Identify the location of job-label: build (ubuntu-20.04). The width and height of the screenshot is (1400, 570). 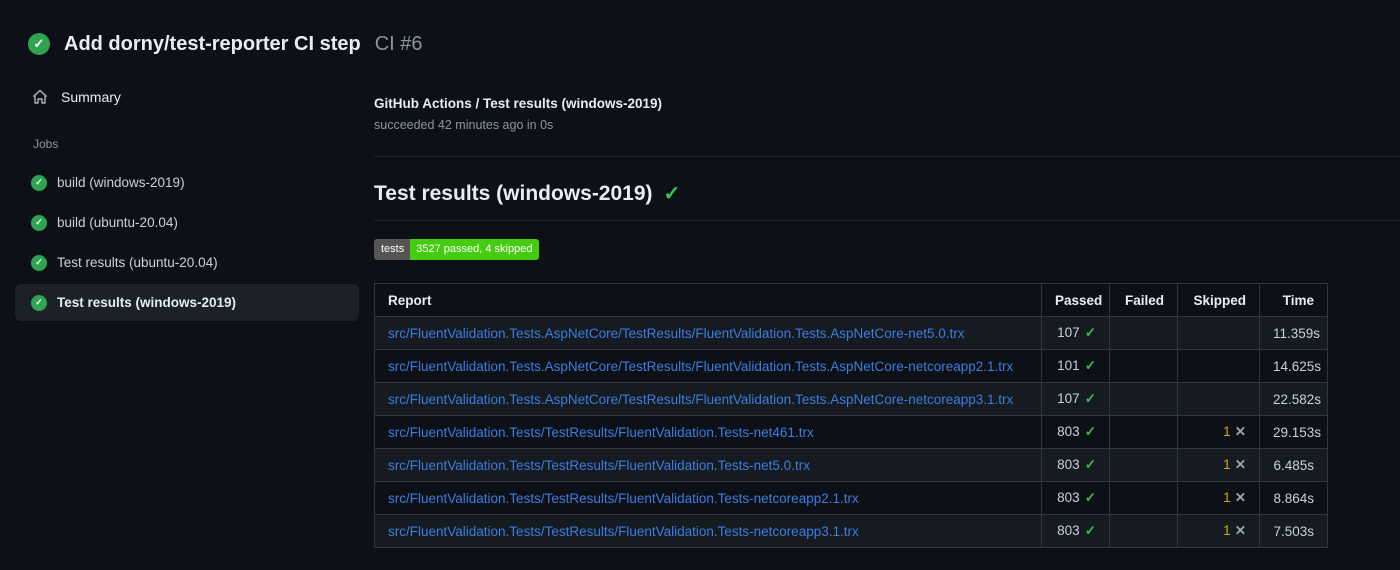
(117, 222).